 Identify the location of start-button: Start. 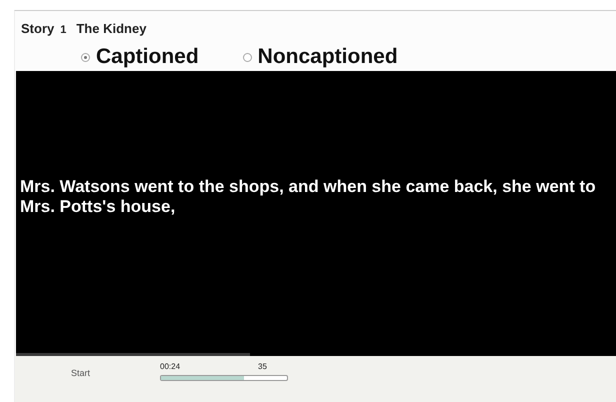
(101, 373).